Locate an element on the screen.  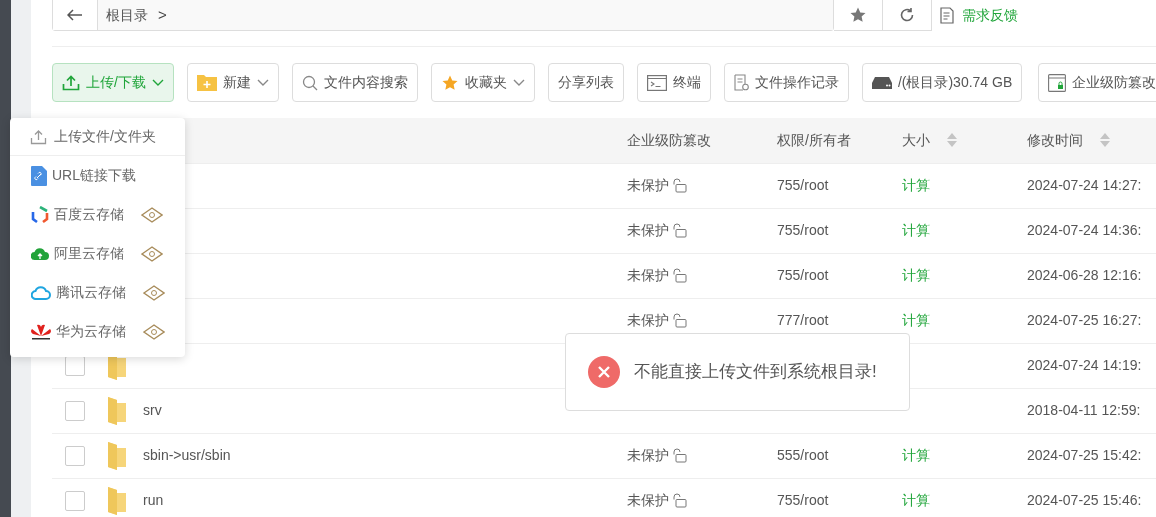
column-header: 大小 is located at coordinates (916, 140).